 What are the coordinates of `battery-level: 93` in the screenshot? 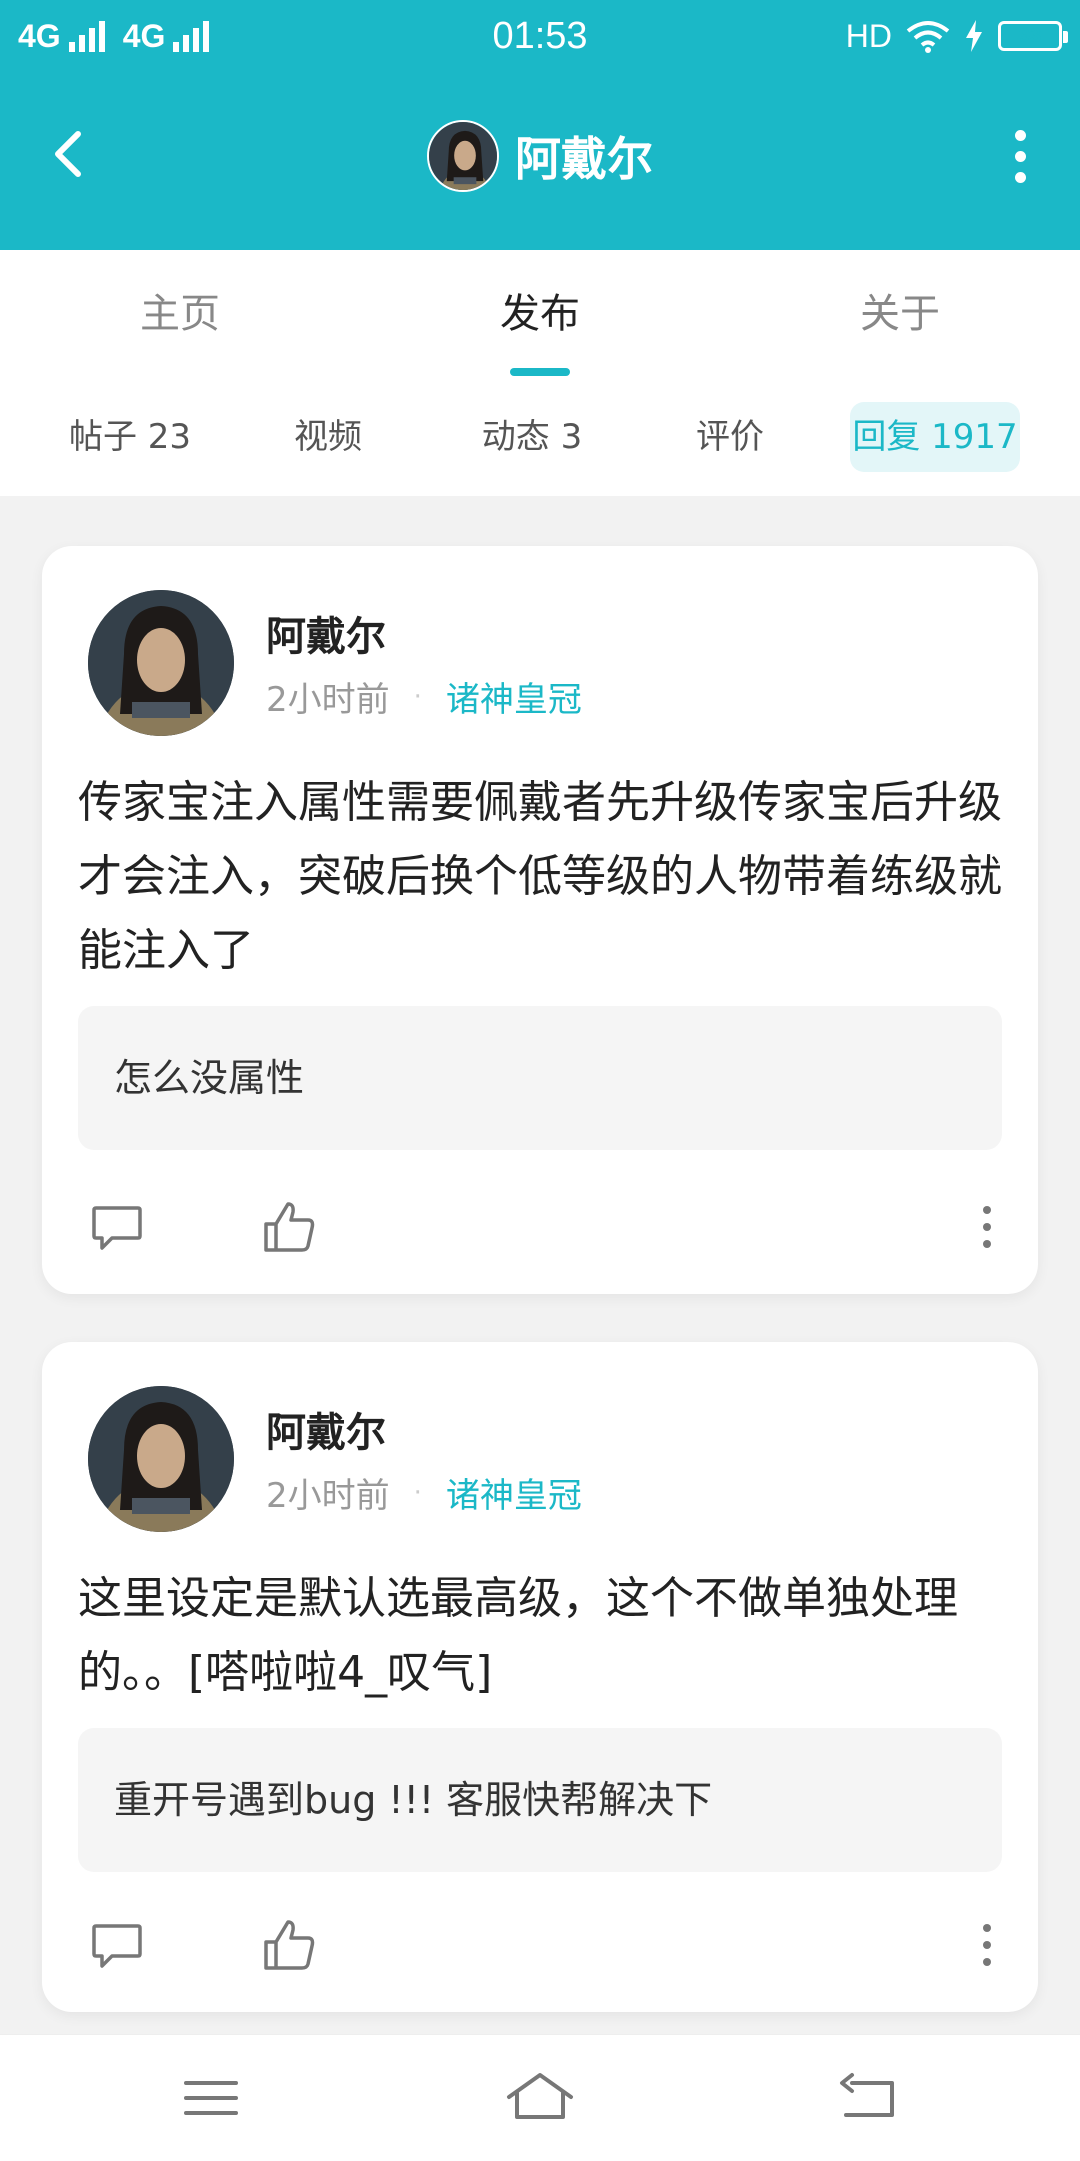 It's located at (1030, 36).